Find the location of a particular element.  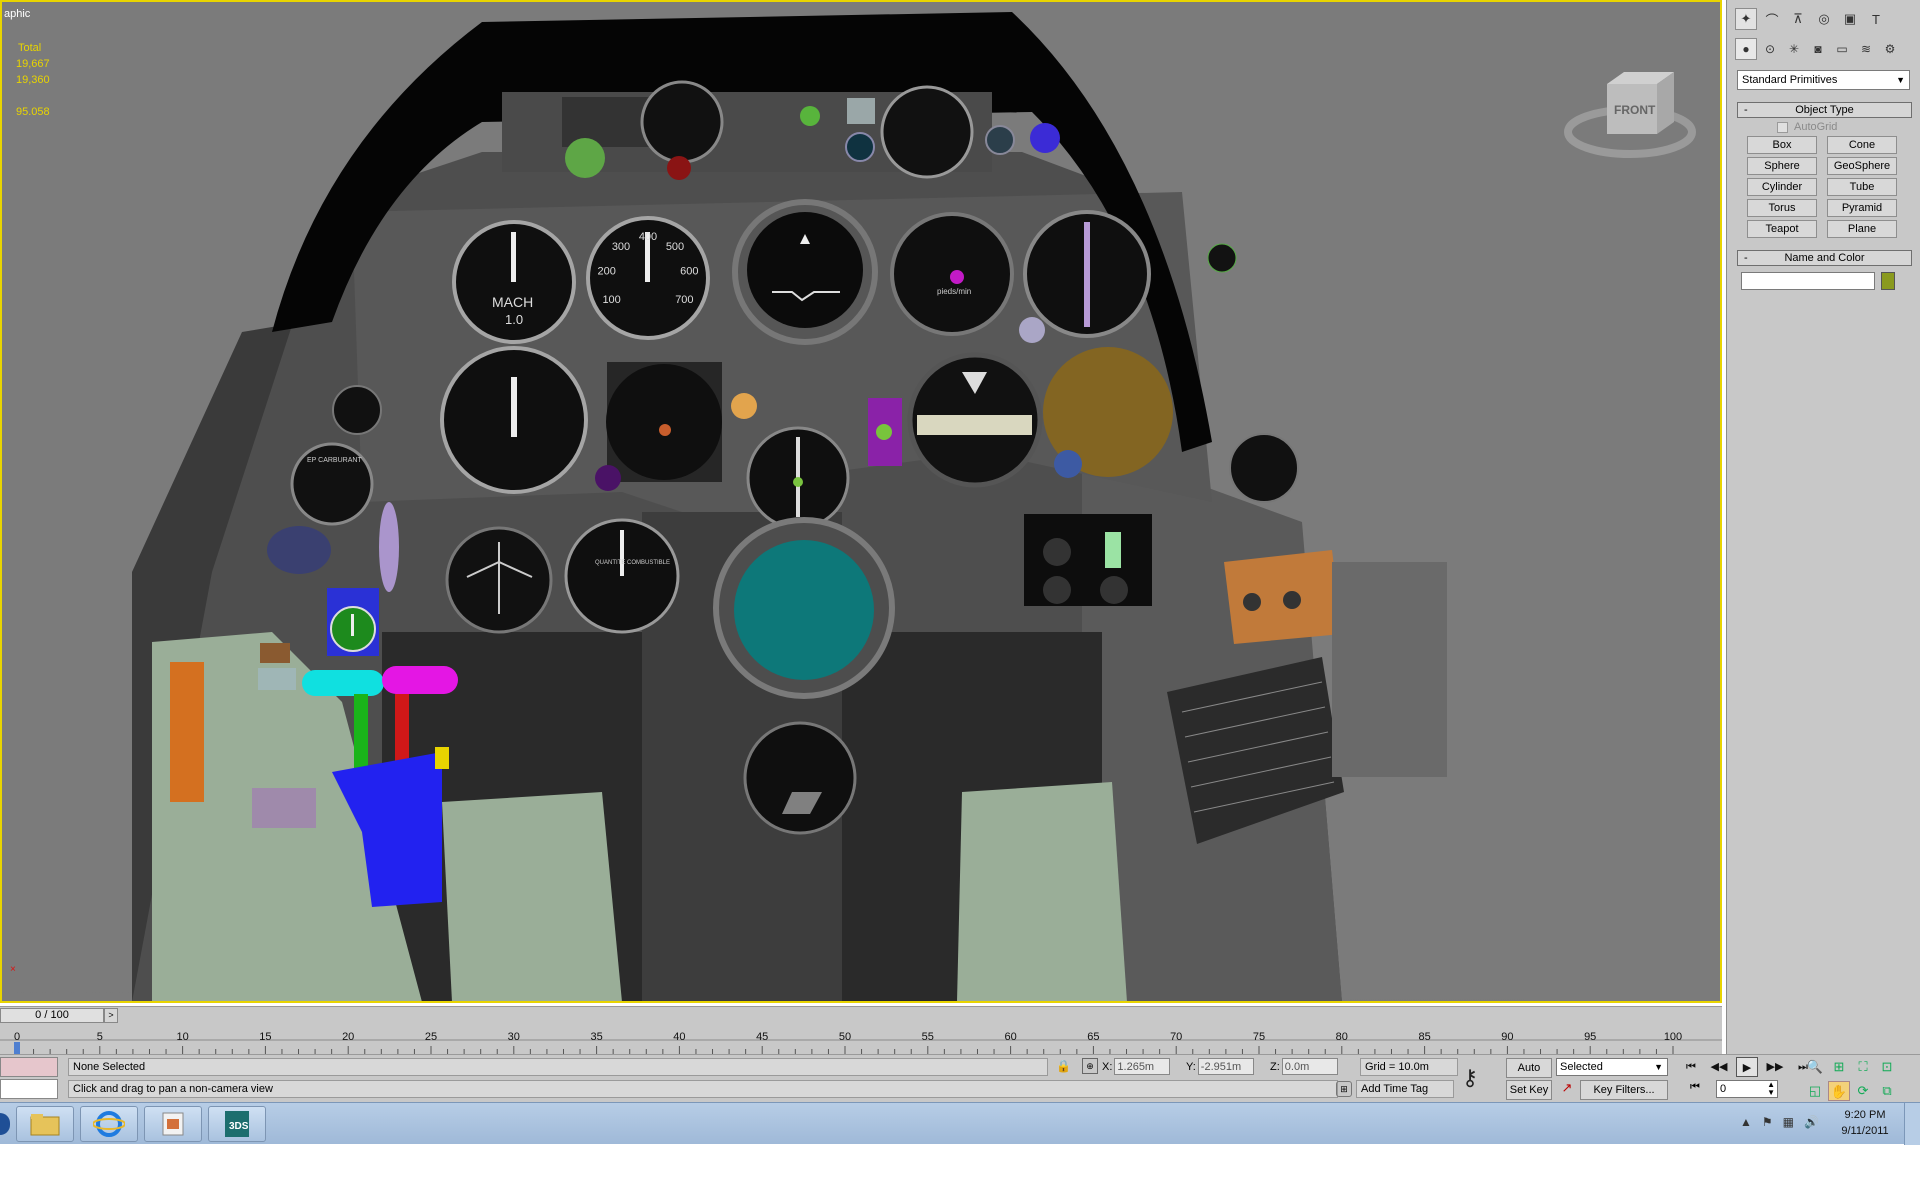

maxscript-listener-mini is located at coordinates (29, 1067).